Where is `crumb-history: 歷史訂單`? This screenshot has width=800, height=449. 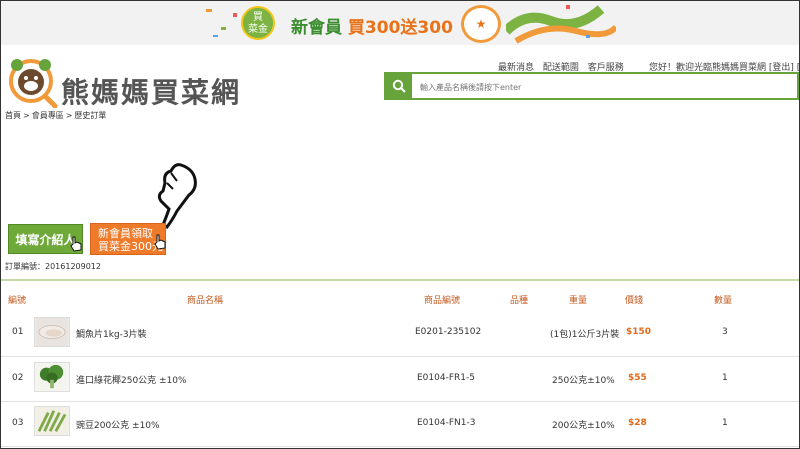 crumb-history: 歷史訂單 is located at coordinates (90, 115).